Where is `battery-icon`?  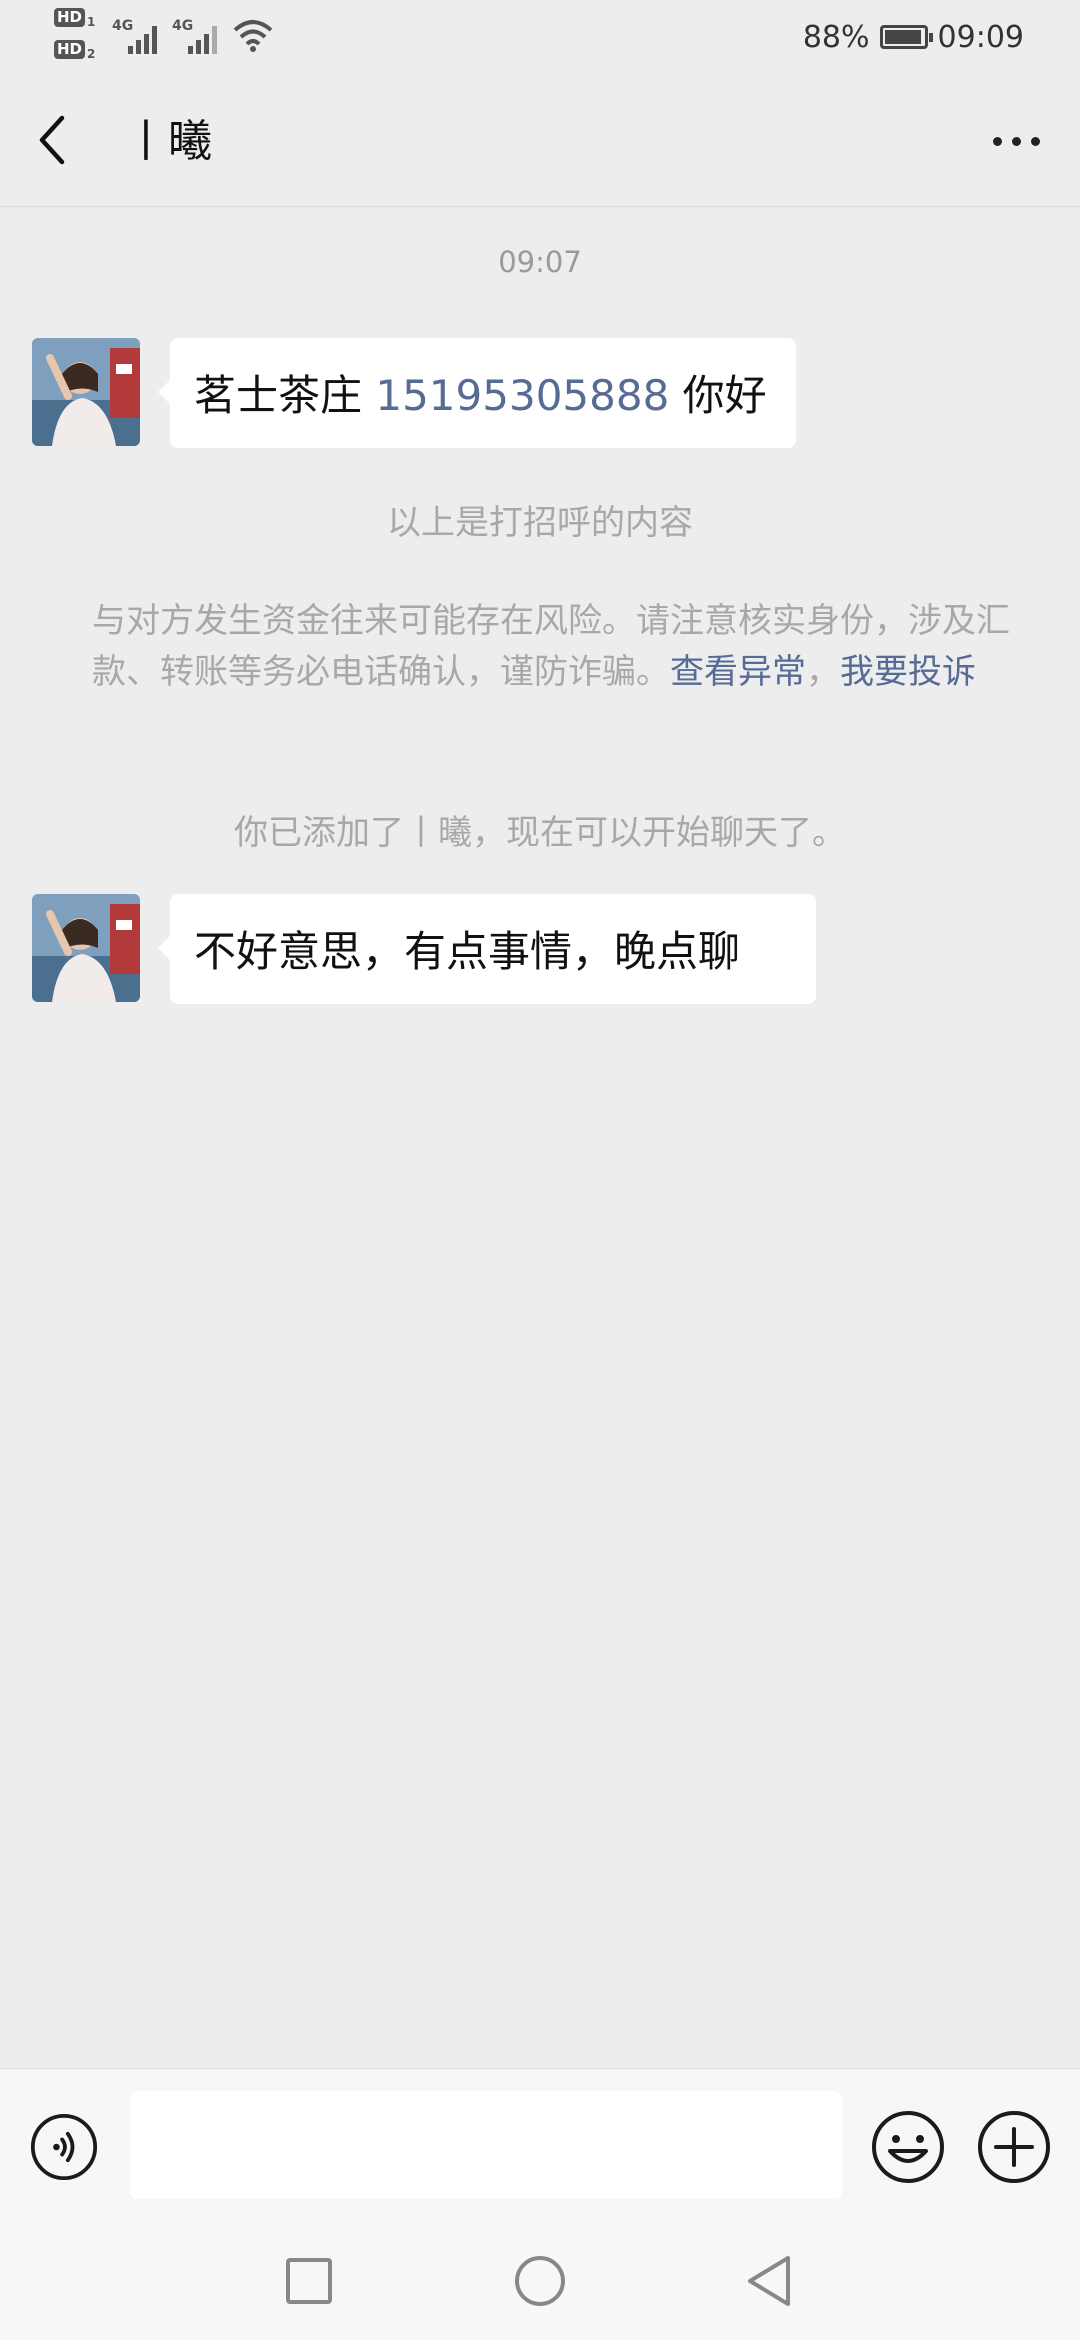 battery-icon is located at coordinates (906, 37).